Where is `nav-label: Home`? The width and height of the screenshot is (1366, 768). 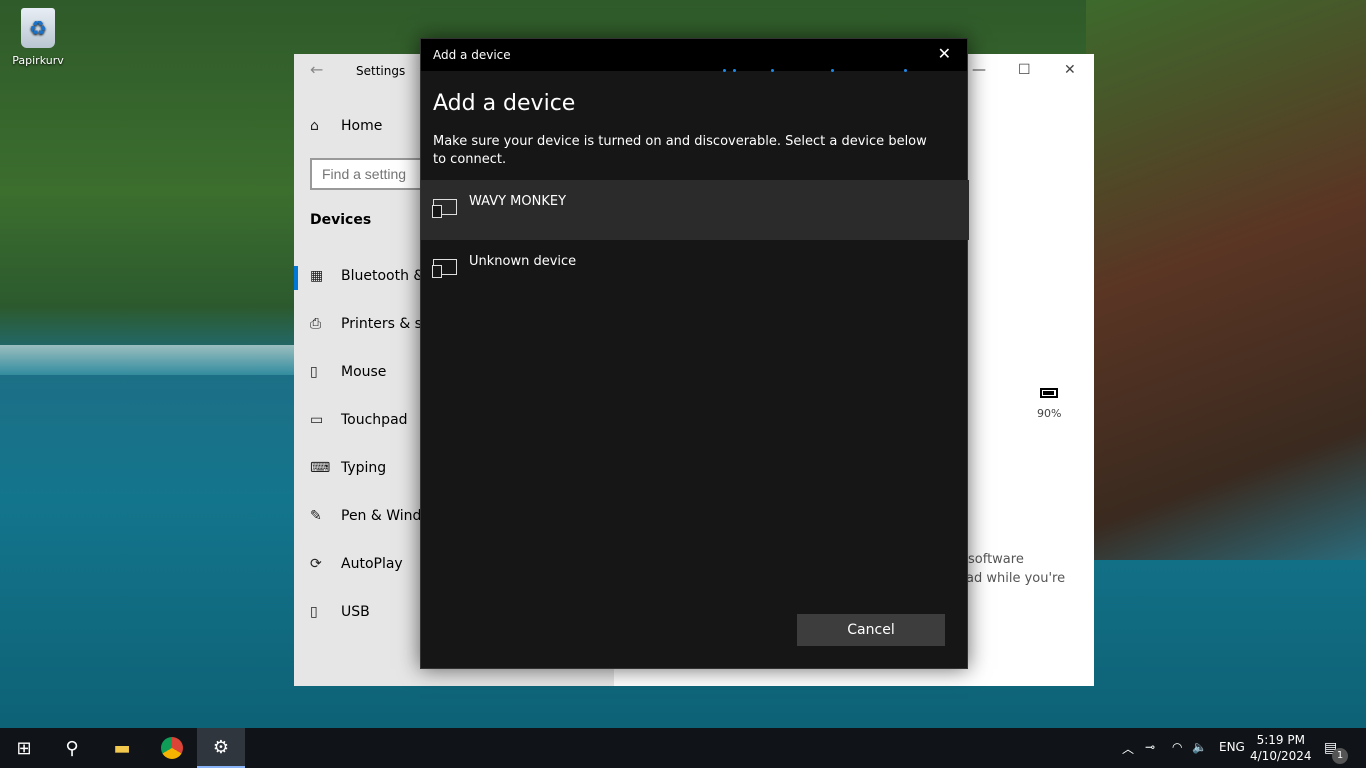
nav-label: Home is located at coordinates (362, 126).